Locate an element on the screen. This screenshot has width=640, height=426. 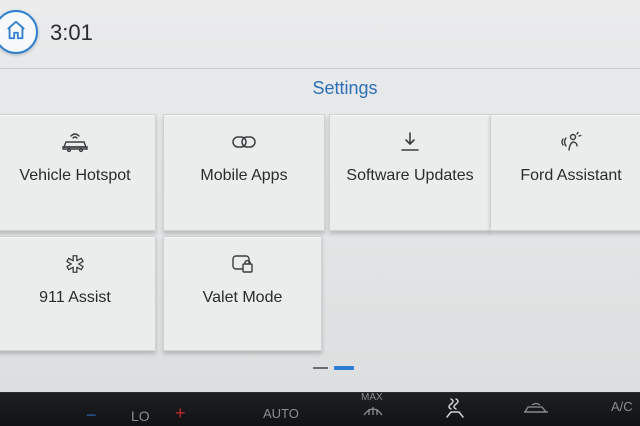
emergency-star-icon is located at coordinates (75, 264).